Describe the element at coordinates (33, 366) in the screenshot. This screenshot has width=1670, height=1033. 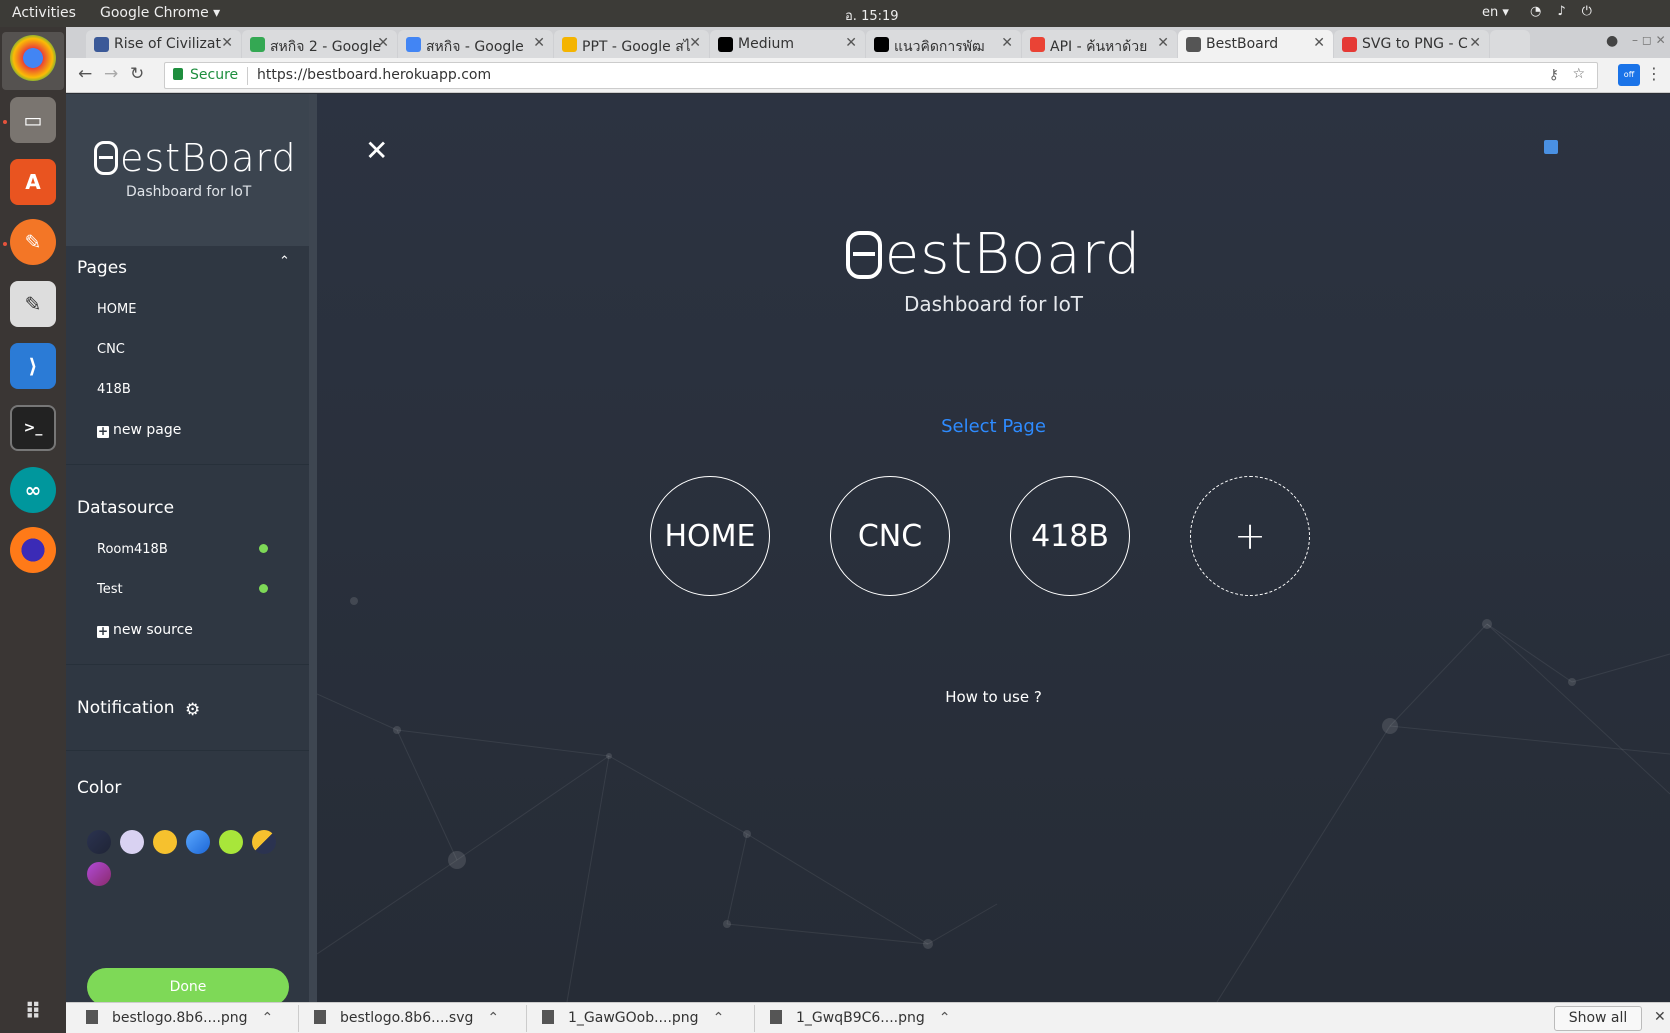
I see `vscode-icon: ⟩` at that location.